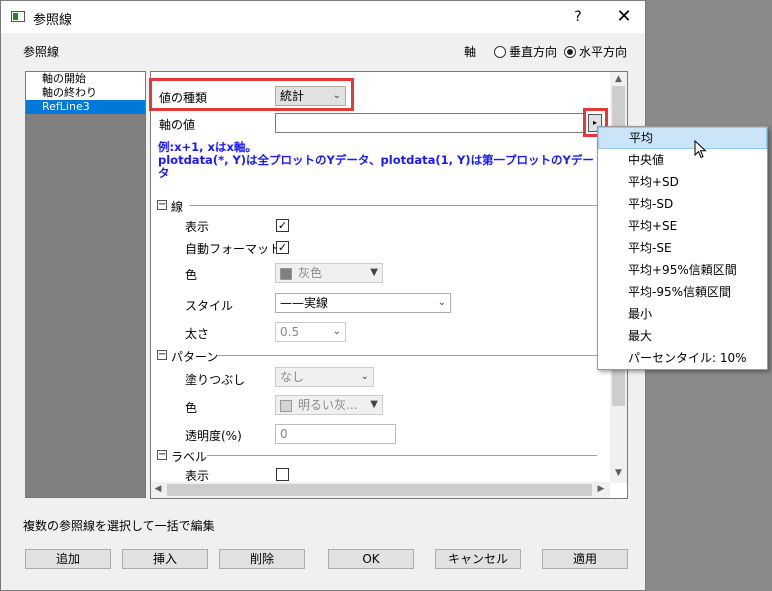 The width and height of the screenshot is (772, 591). What do you see at coordinates (324, 377) in the screenshot?
I see `fill-select: なし ⌄` at bounding box center [324, 377].